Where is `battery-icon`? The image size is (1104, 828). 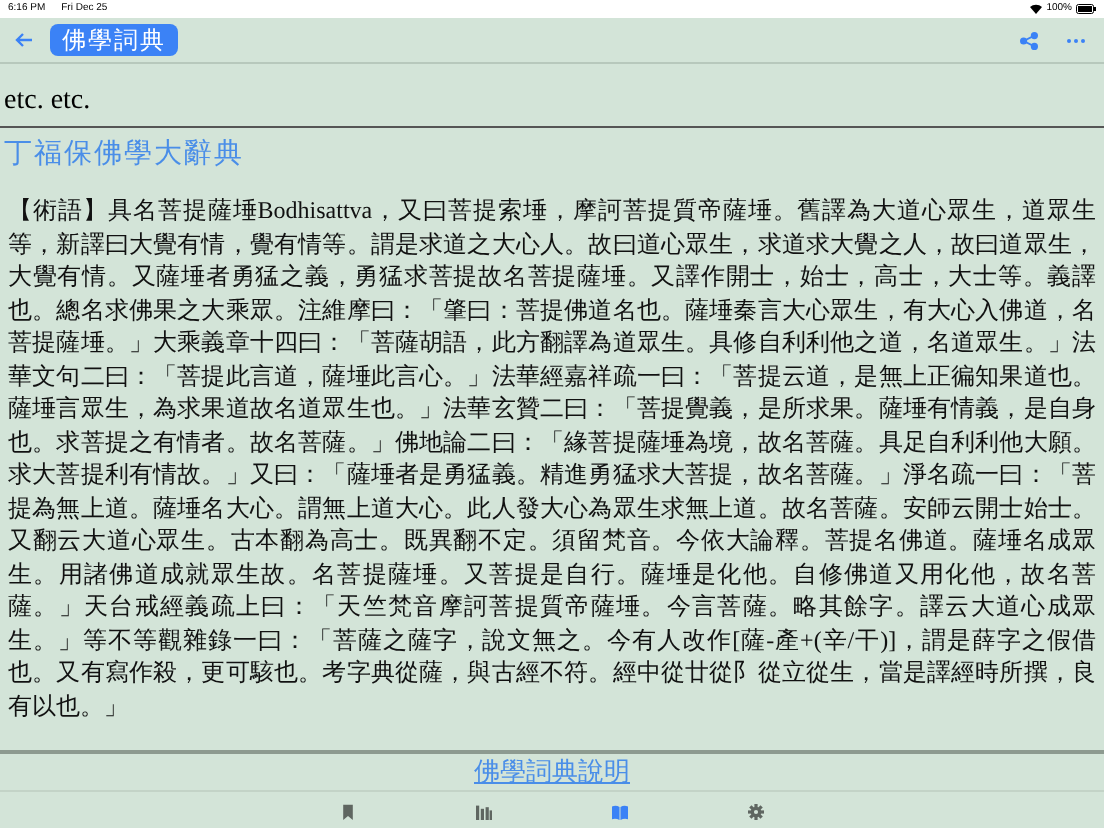 battery-icon is located at coordinates (1086, 9).